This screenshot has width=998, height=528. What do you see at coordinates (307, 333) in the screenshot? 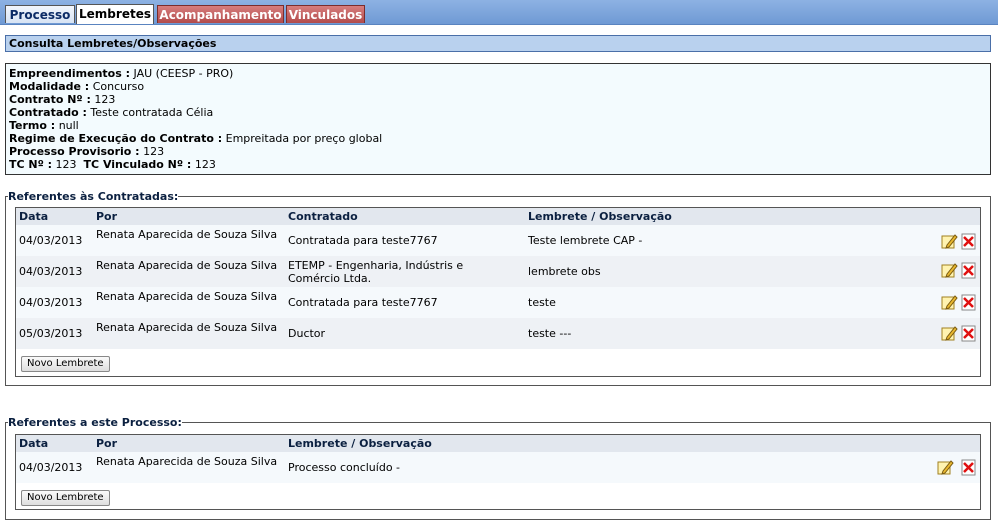
I see `row-contratado: Ductor` at bounding box center [307, 333].